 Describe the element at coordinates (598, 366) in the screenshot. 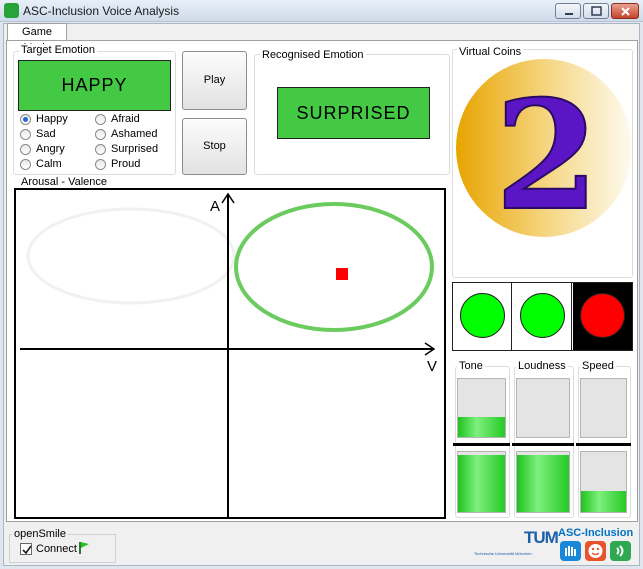

I see `meter-label-speed: Speed` at that location.